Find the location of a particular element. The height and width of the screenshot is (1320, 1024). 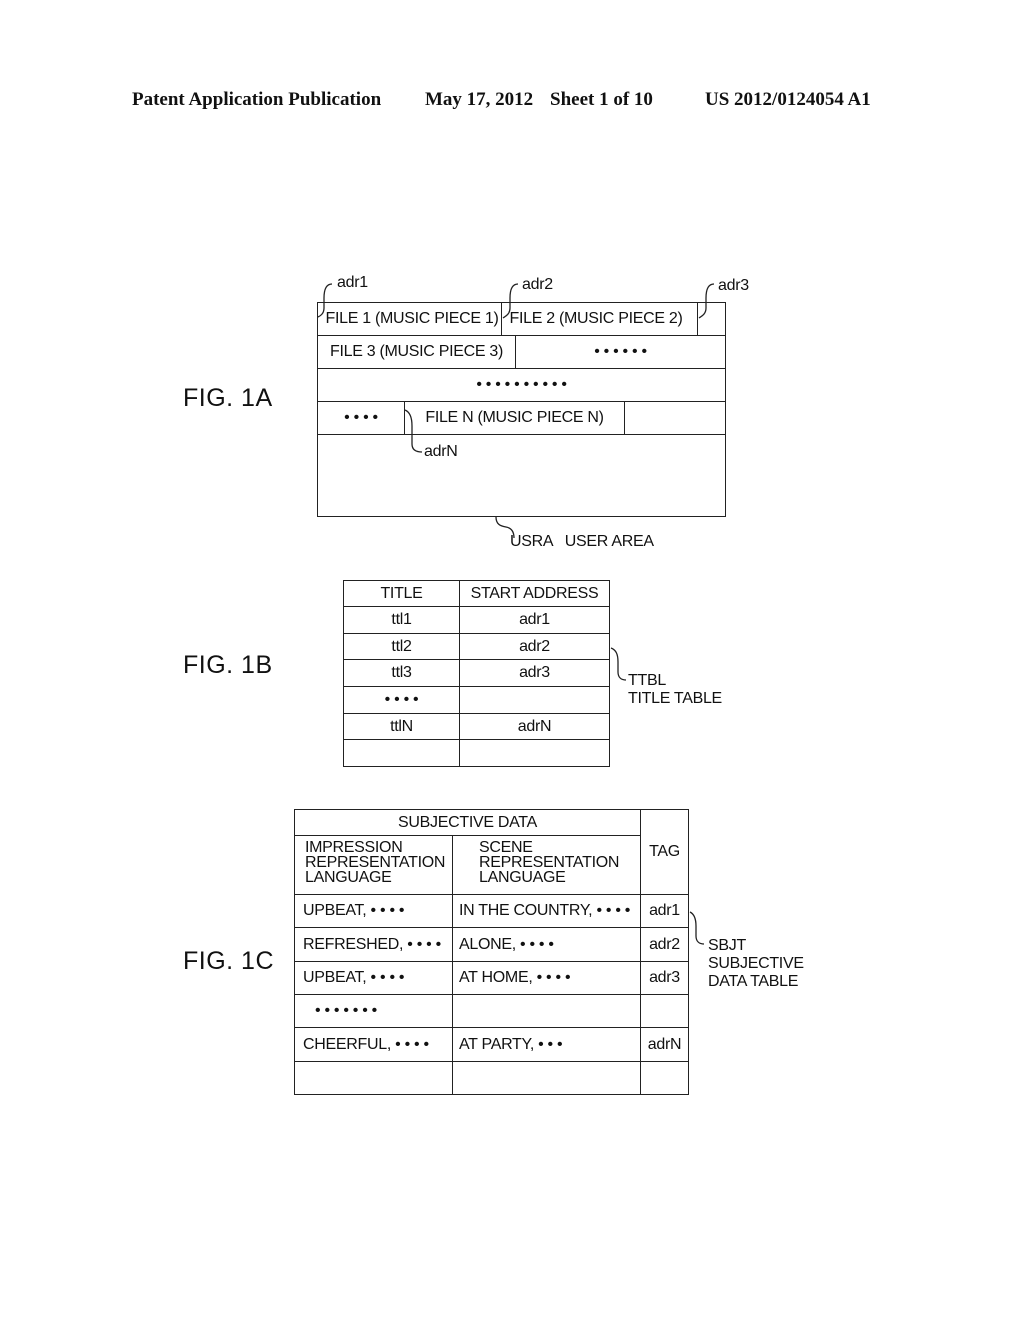

sbjt-code-label: SBJT is located at coordinates (727, 945).